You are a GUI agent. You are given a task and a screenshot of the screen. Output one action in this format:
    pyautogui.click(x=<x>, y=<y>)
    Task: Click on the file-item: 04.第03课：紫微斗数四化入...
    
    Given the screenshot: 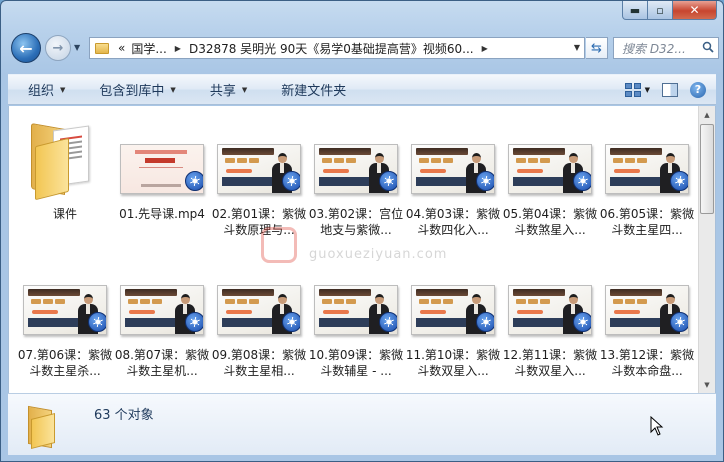 What is the action you would take?
    pyautogui.click(x=453, y=179)
    